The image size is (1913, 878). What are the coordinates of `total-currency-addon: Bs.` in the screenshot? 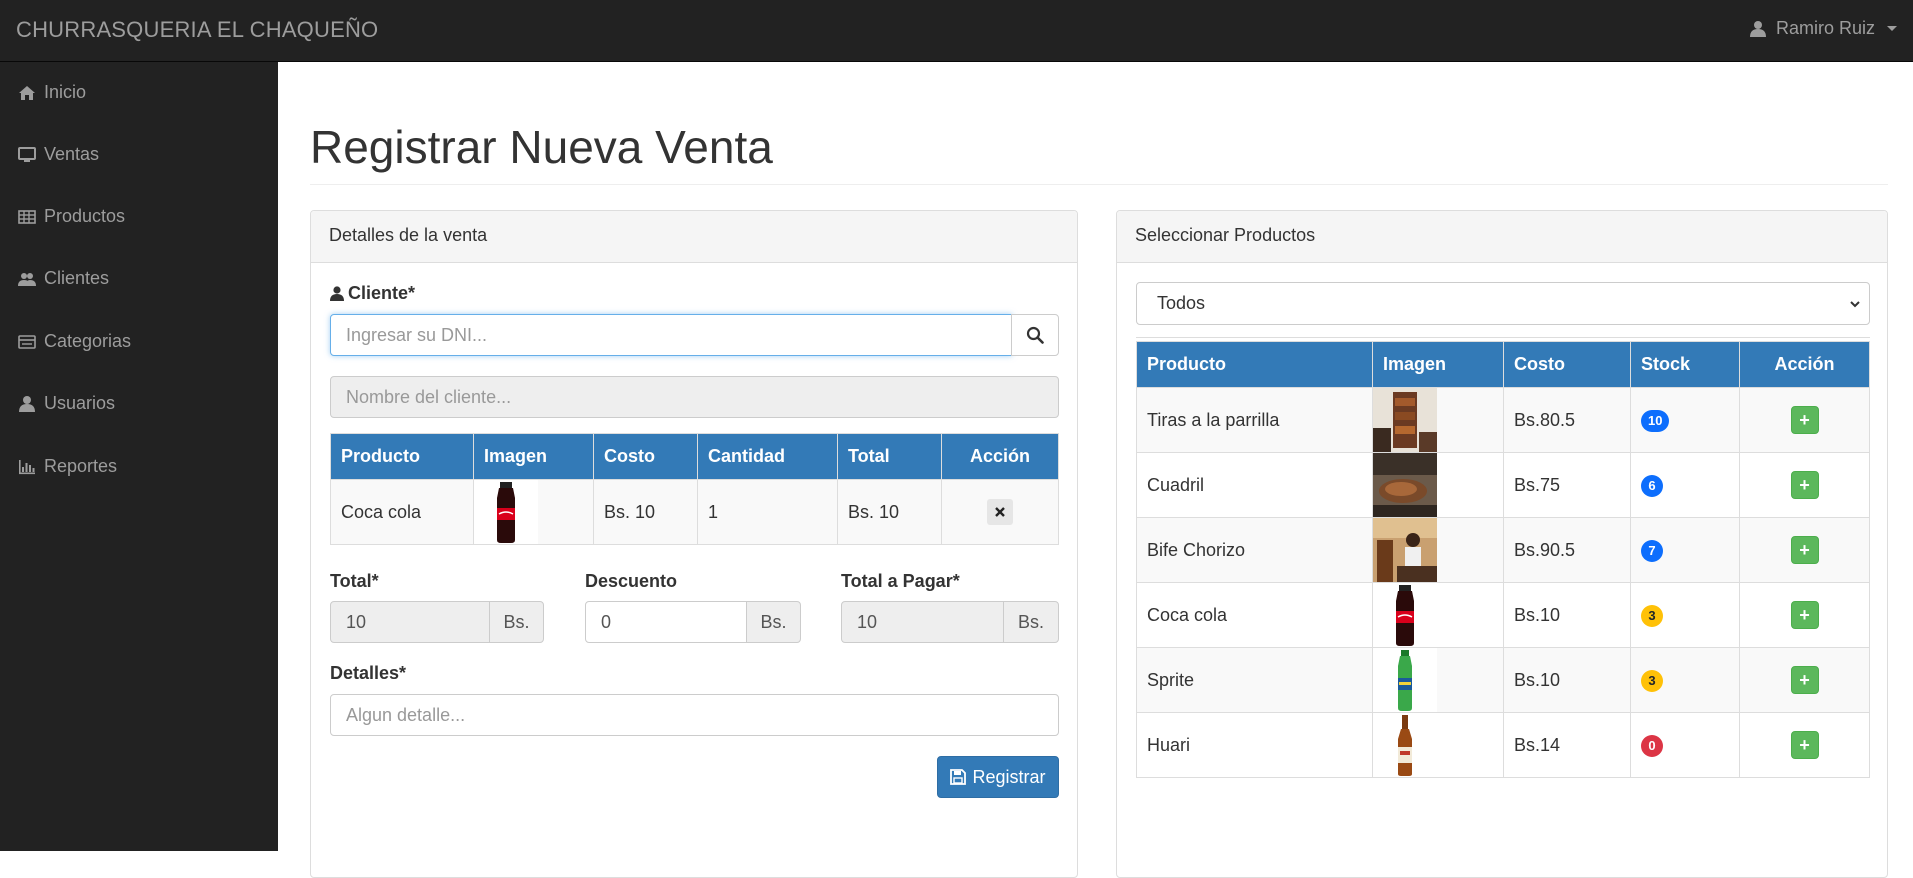 It's located at (516, 622).